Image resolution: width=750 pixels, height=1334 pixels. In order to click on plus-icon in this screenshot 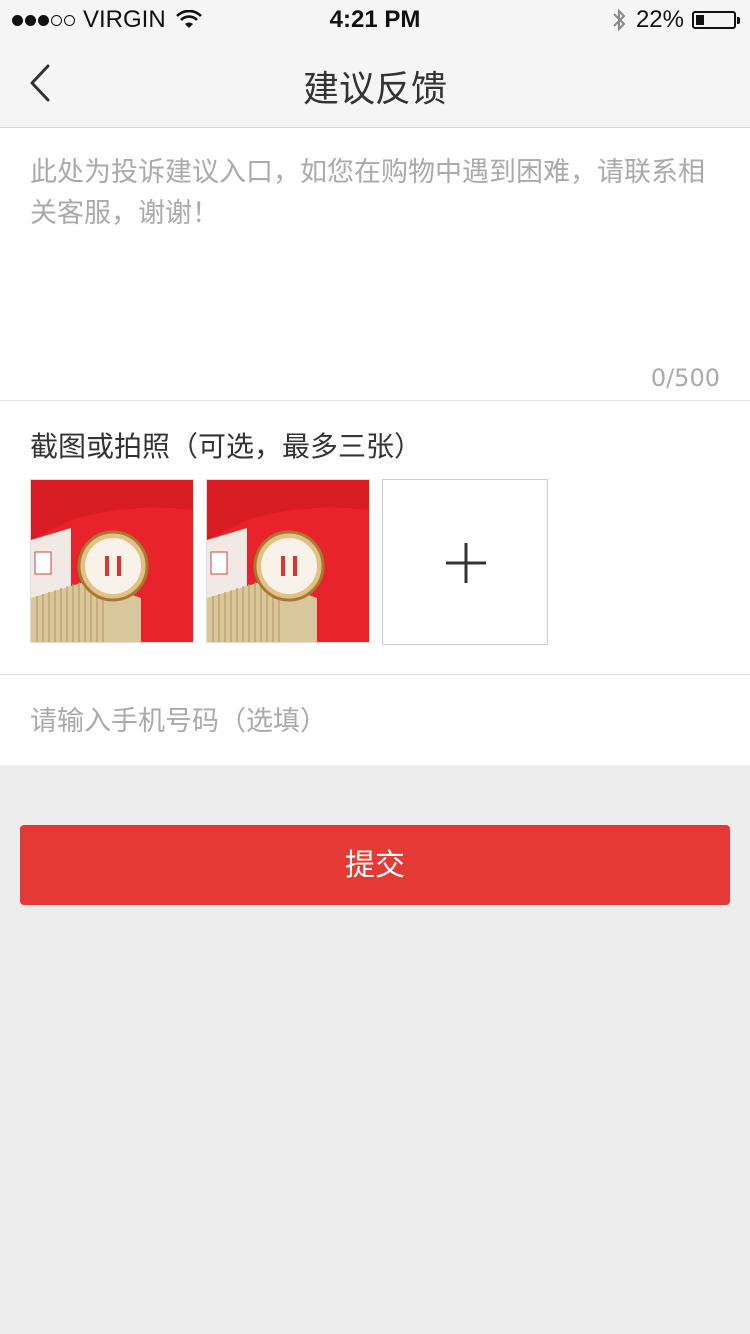, I will do `click(466, 563)`.